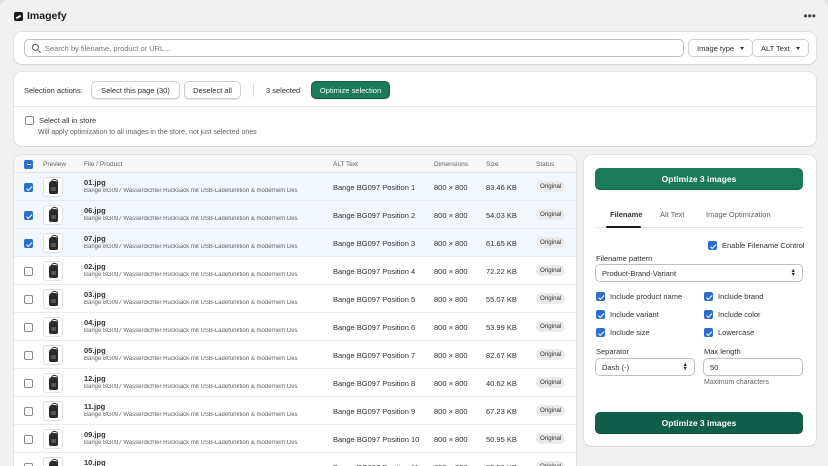 The height and width of the screenshot is (466, 828). What do you see at coordinates (95, 294) in the screenshot?
I see `file-name: 03.jpg` at bounding box center [95, 294].